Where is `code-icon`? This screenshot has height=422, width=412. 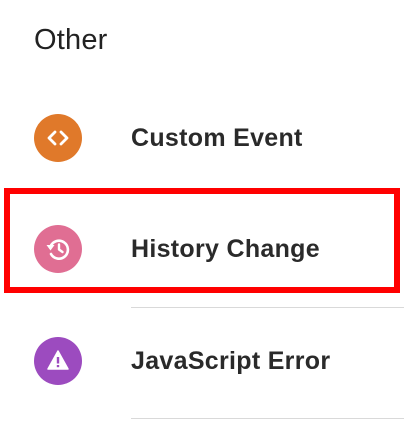
code-icon is located at coordinates (58, 138).